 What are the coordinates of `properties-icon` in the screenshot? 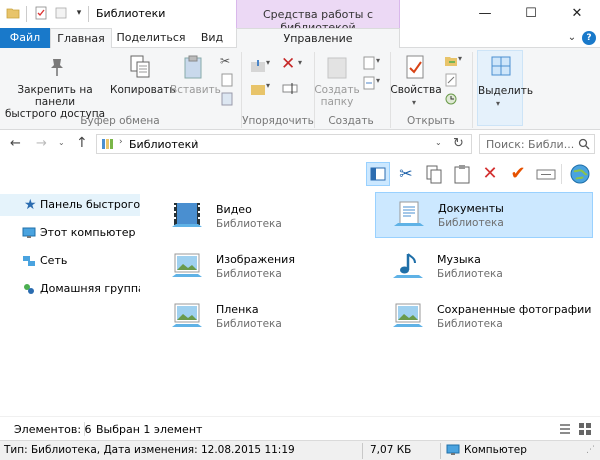 It's located at (41, 13).